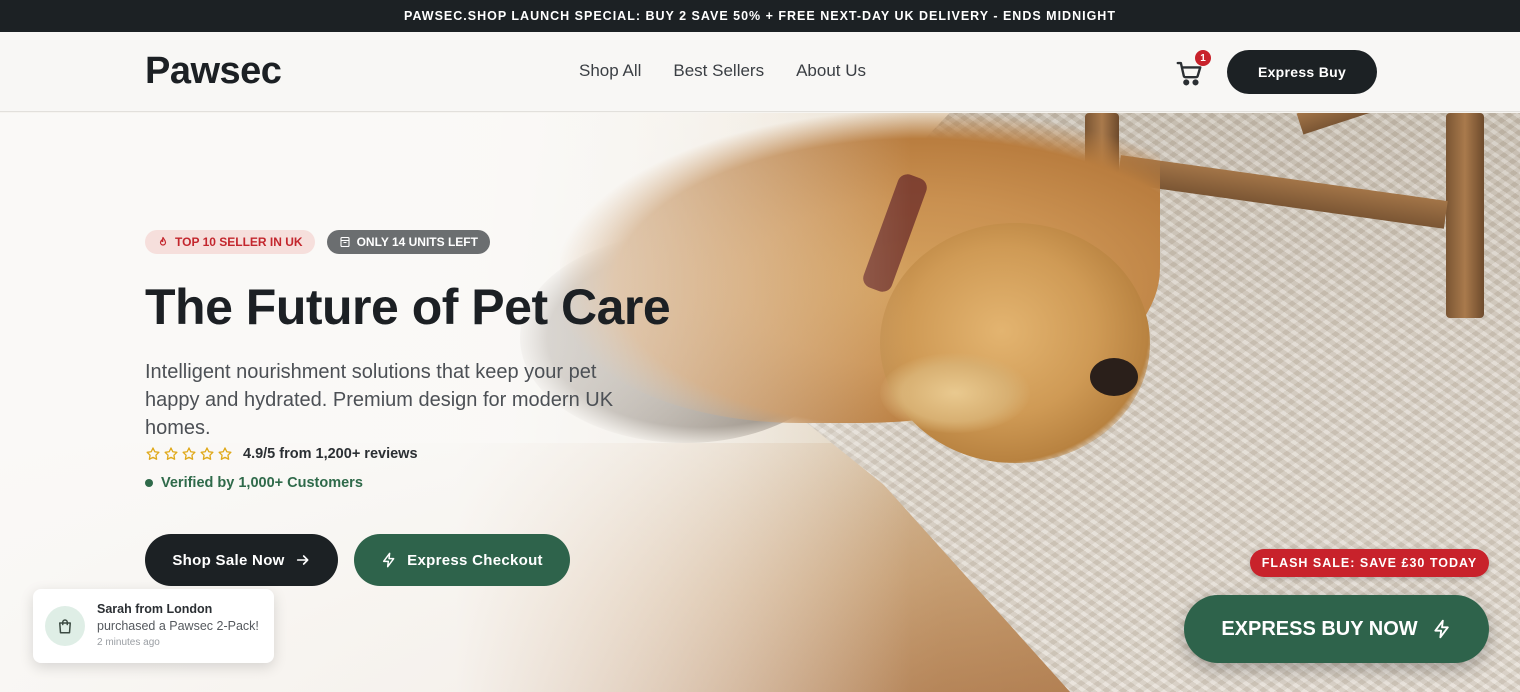 The width and height of the screenshot is (1520, 692). I want to click on hero-title: The Future of Pet Care, so click(408, 307).